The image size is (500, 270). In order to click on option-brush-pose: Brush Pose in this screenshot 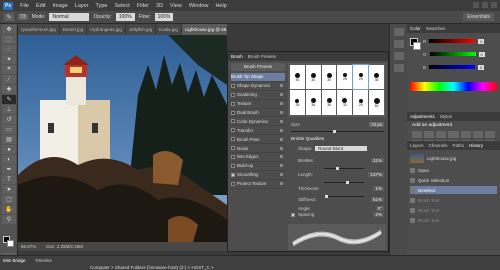, I will do `click(258, 140)`.